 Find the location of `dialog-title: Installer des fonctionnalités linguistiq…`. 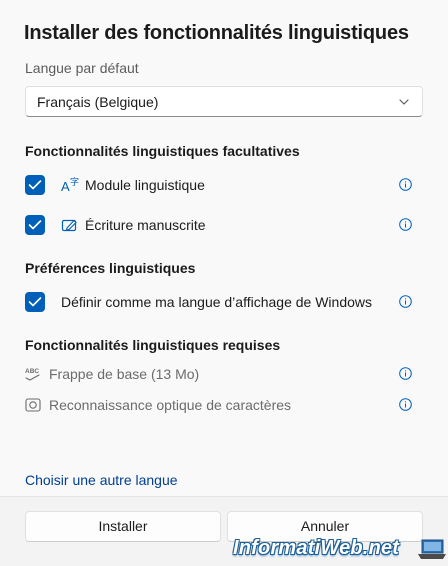

dialog-title: Installer des fonctionnalités linguistiq… is located at coordinates (216, 33).